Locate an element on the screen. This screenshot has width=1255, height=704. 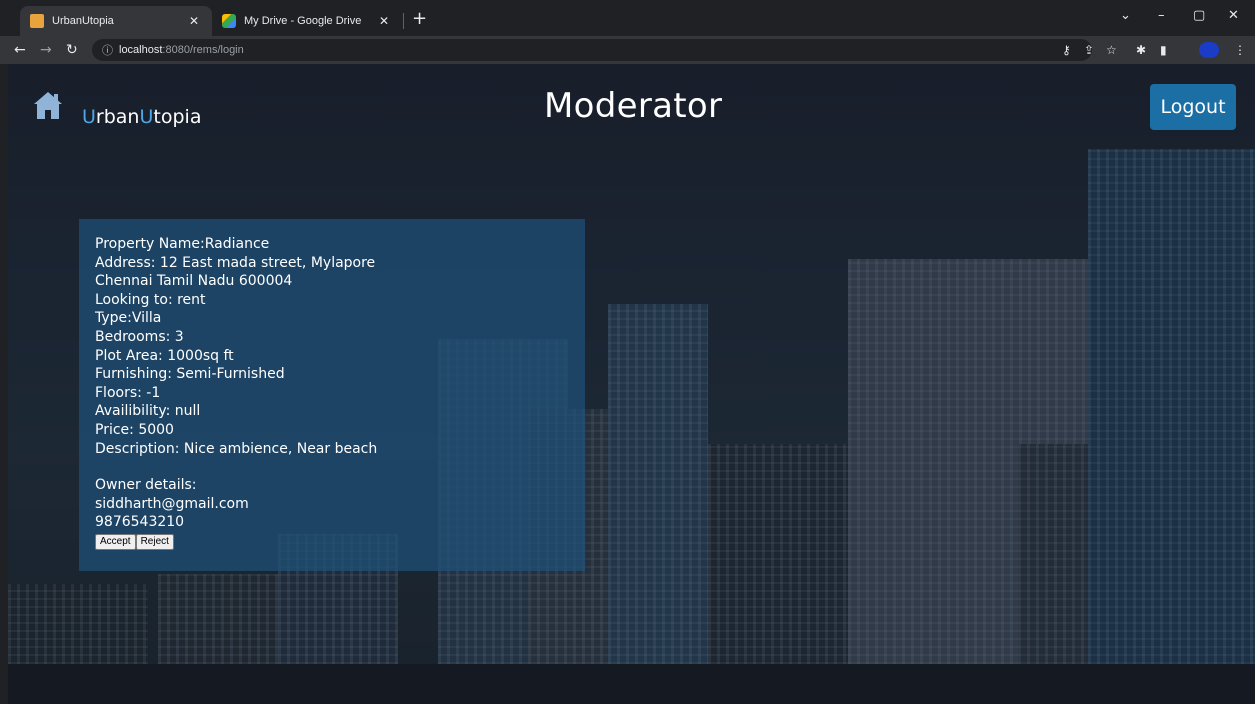
property-availability: Availibility: null is located at coordinates (148, 411).